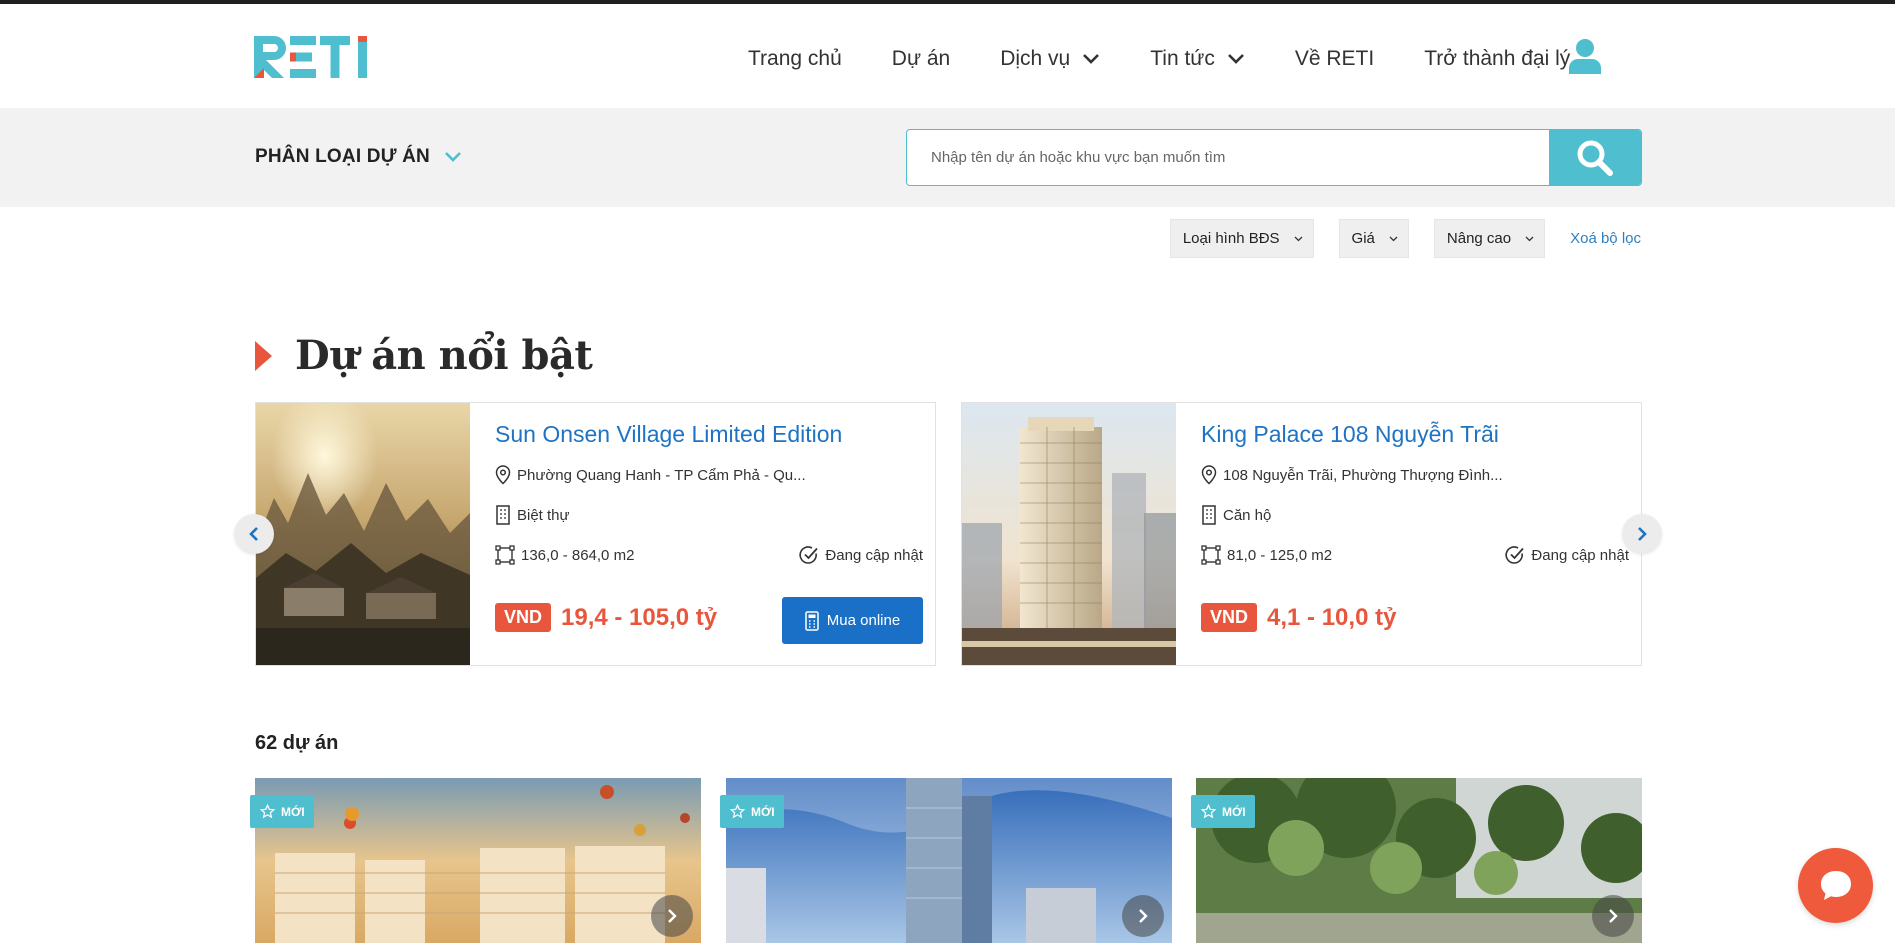 This screenshot has height=943, width=1895. I want to click on search-button, so click(1595, 157).